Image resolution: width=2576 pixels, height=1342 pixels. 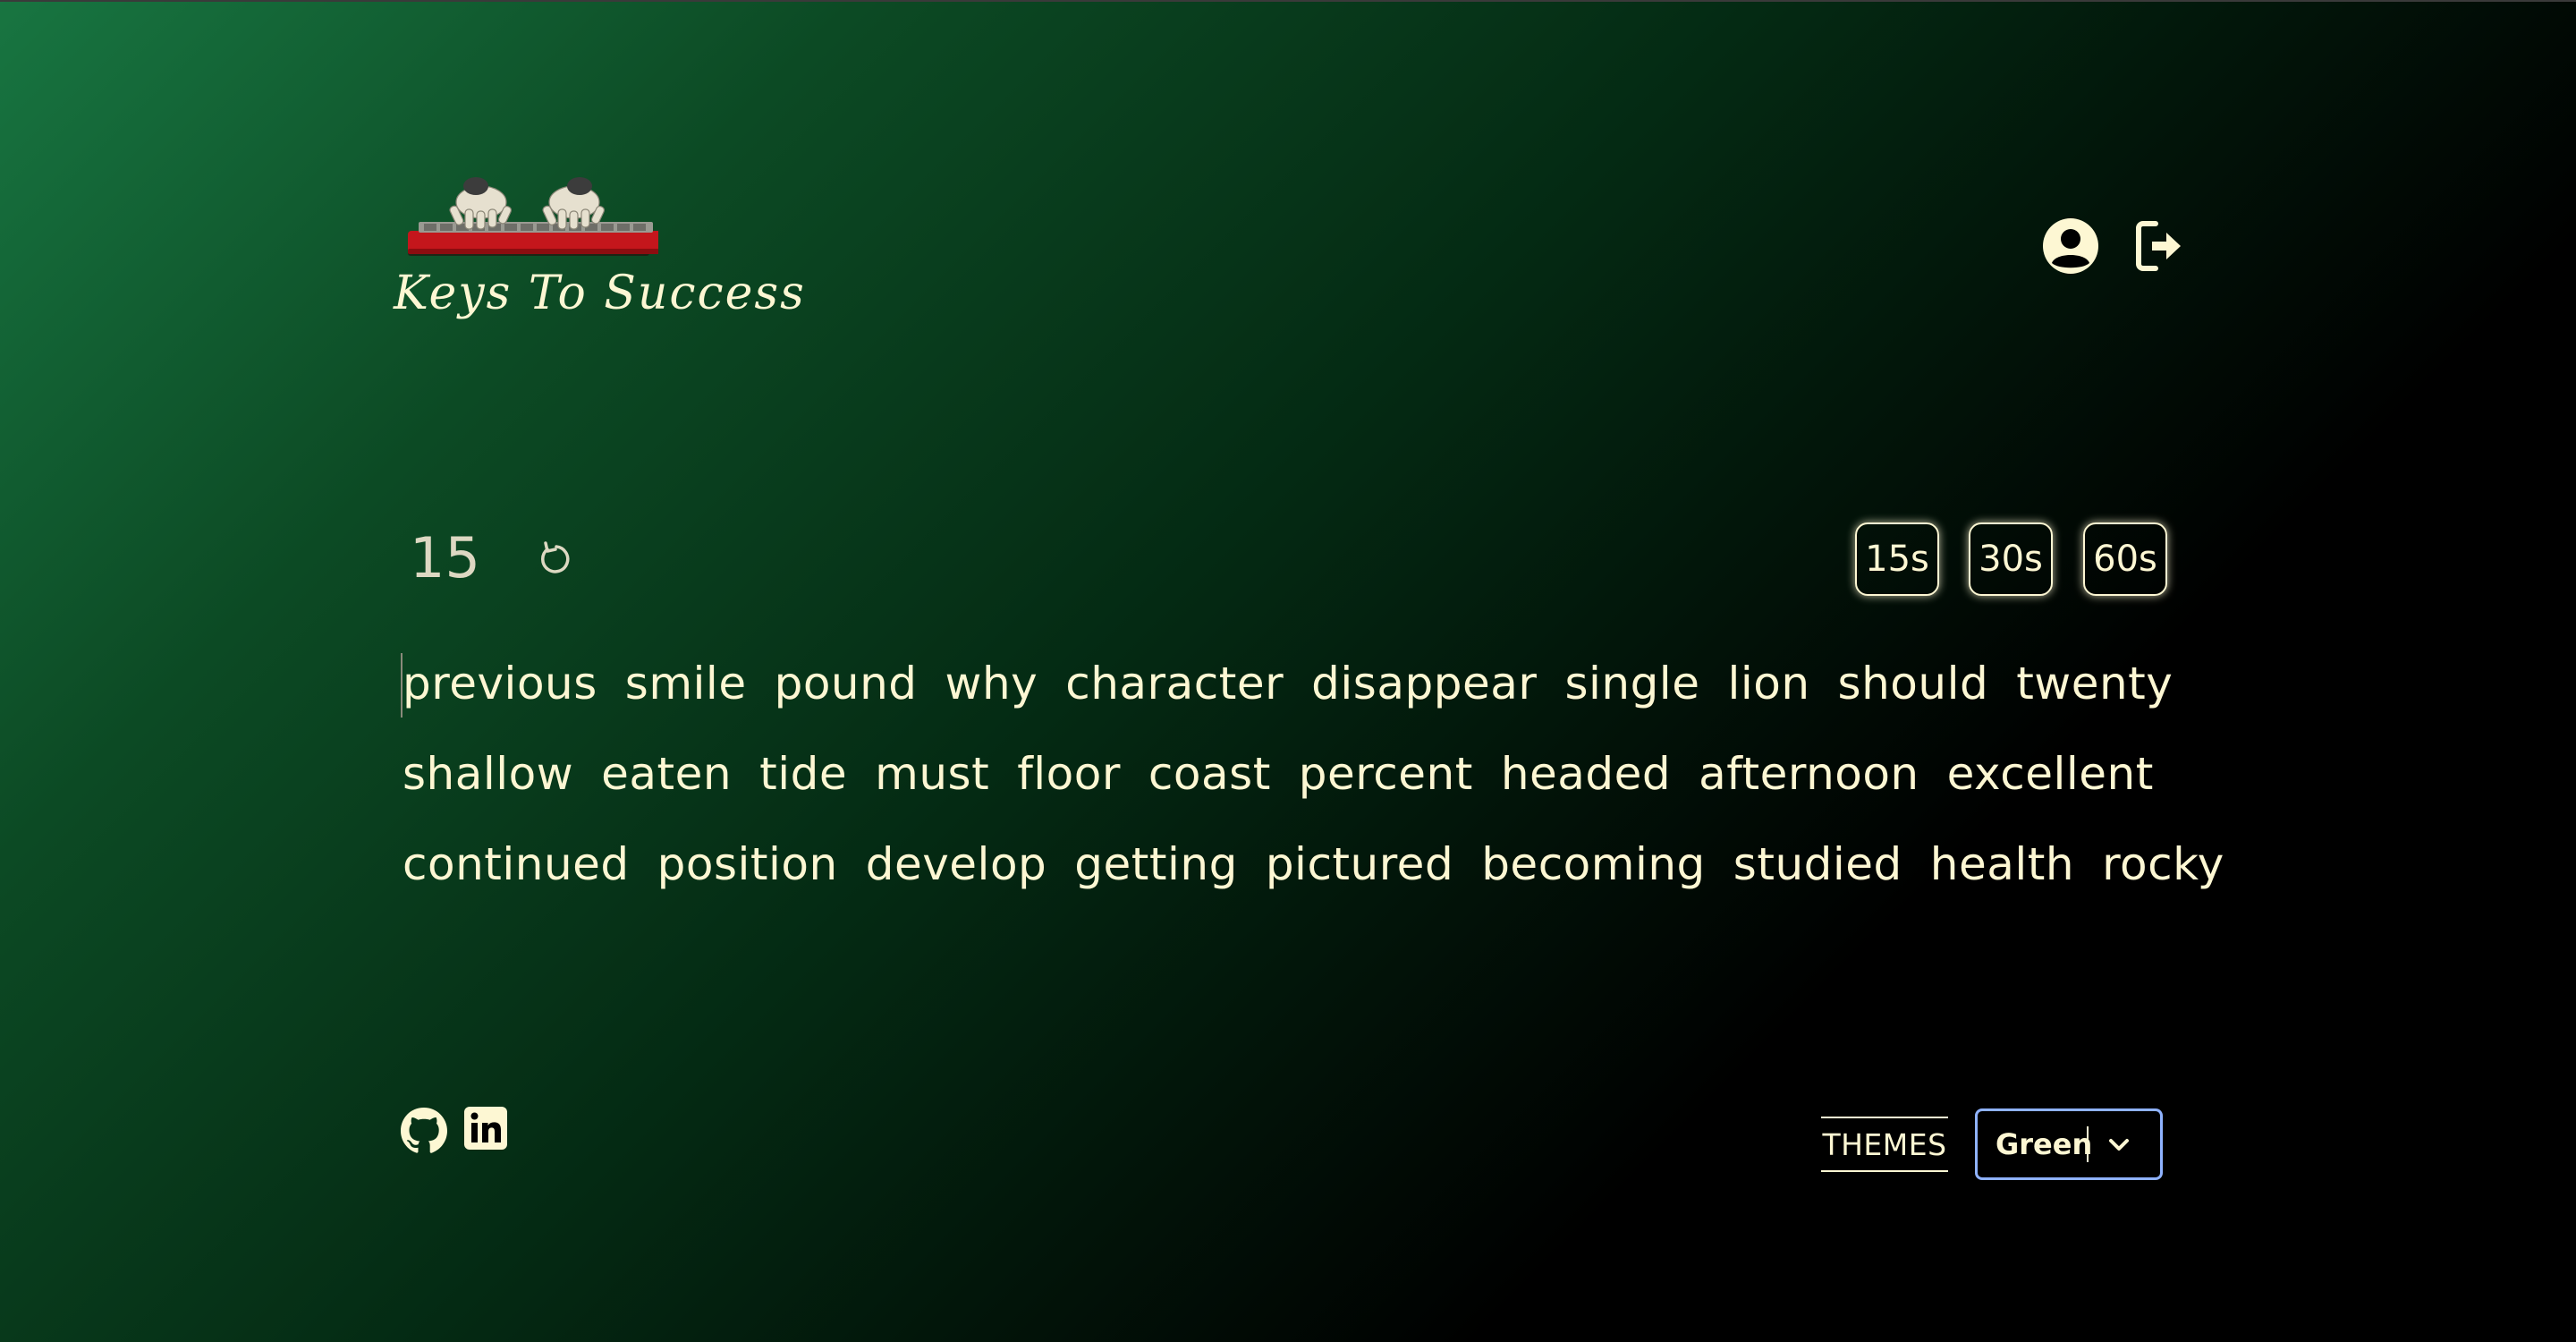 What do you see at coordinates (485, 1129) in the screenshot?
I see `linkedin-icon` at bounding box center [485, 1129].